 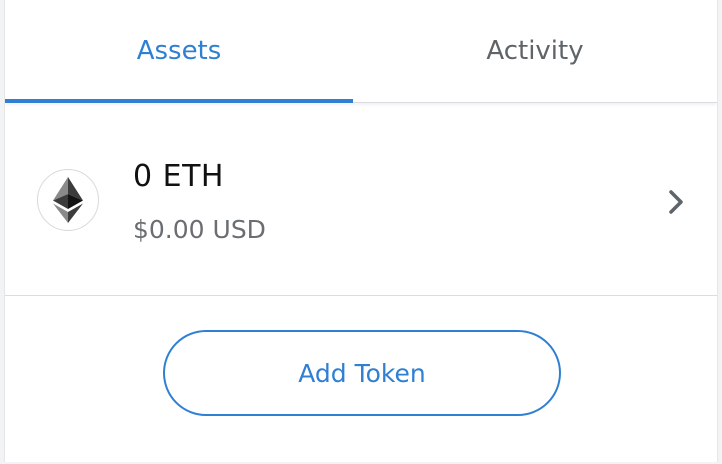 I want to click on chevron-right-icon, so click(x=676, y=202).